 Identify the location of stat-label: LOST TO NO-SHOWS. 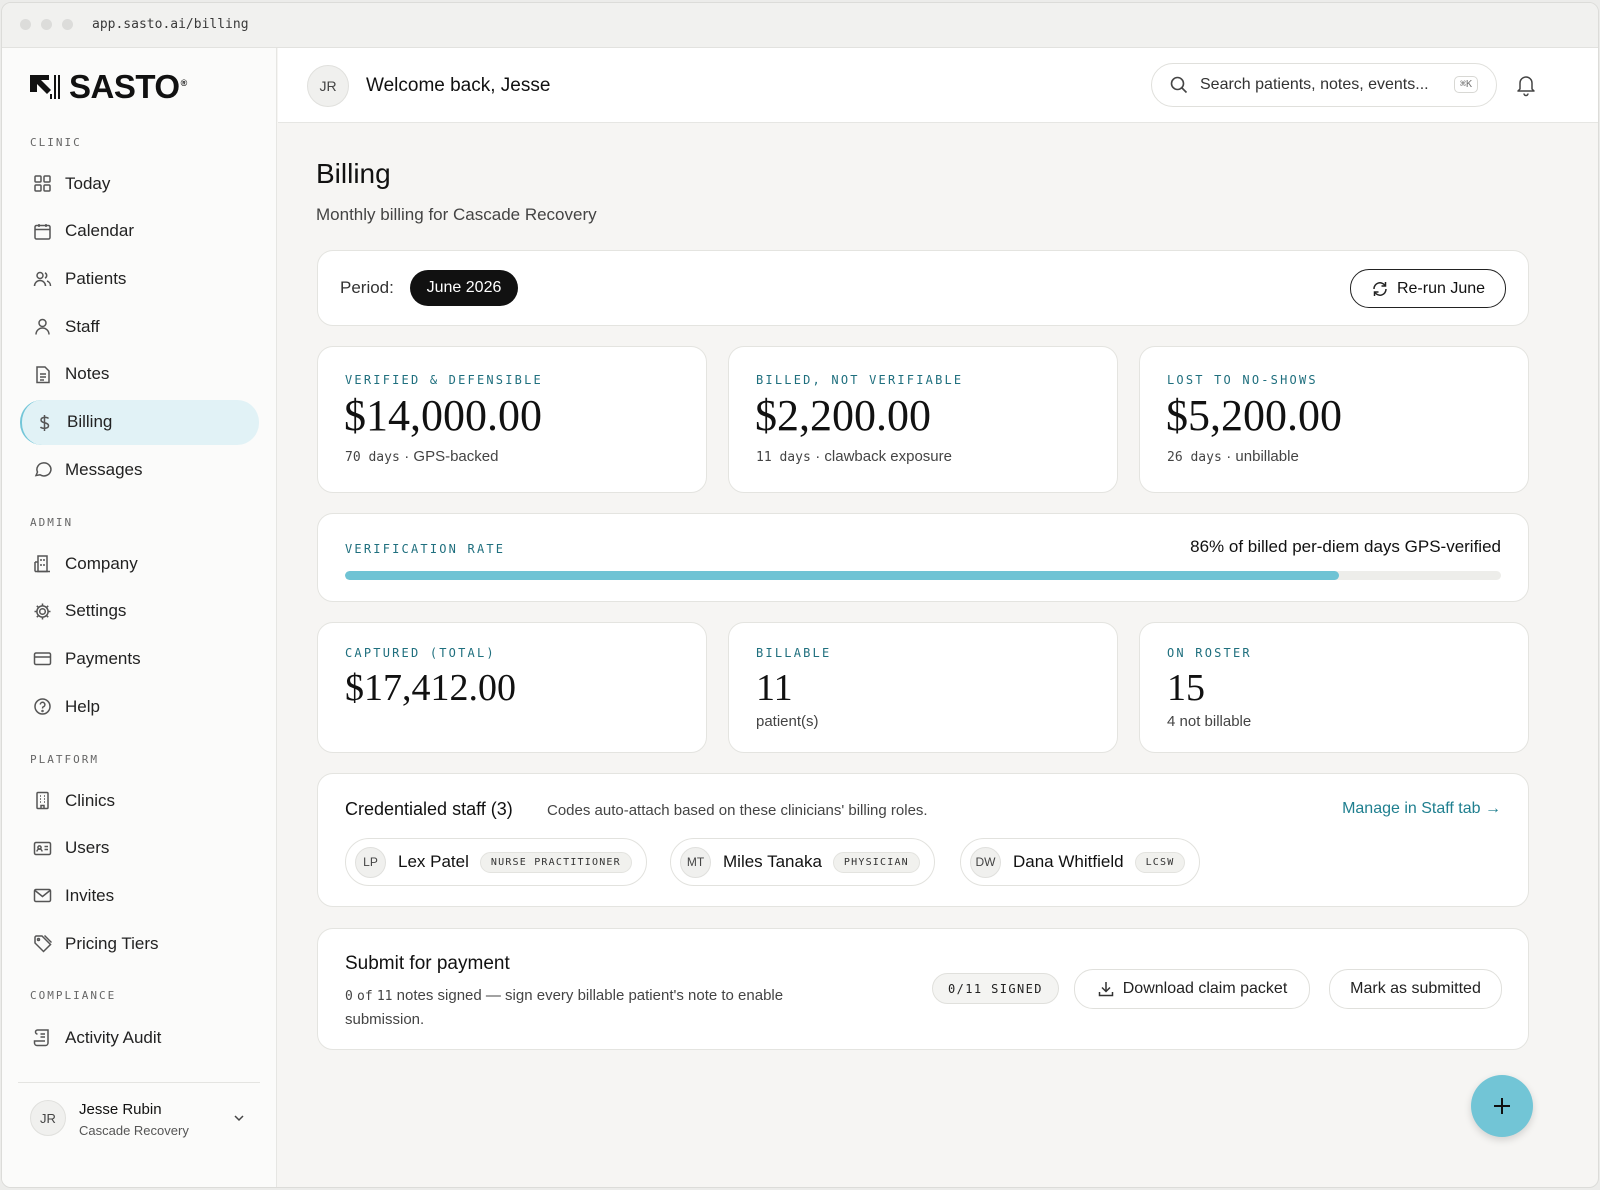
(1242, 380).